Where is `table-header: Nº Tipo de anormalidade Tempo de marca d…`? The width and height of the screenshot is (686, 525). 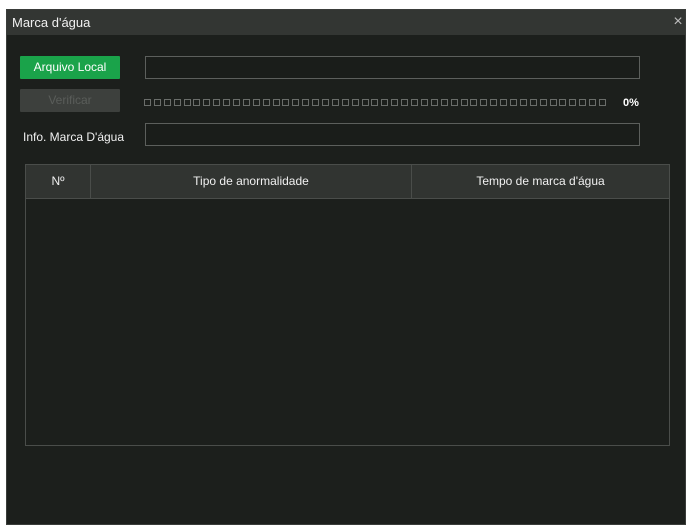
table-header: Nº Tipo de anormalidade Tempo de marca d… is located at coordinates (347, 182).